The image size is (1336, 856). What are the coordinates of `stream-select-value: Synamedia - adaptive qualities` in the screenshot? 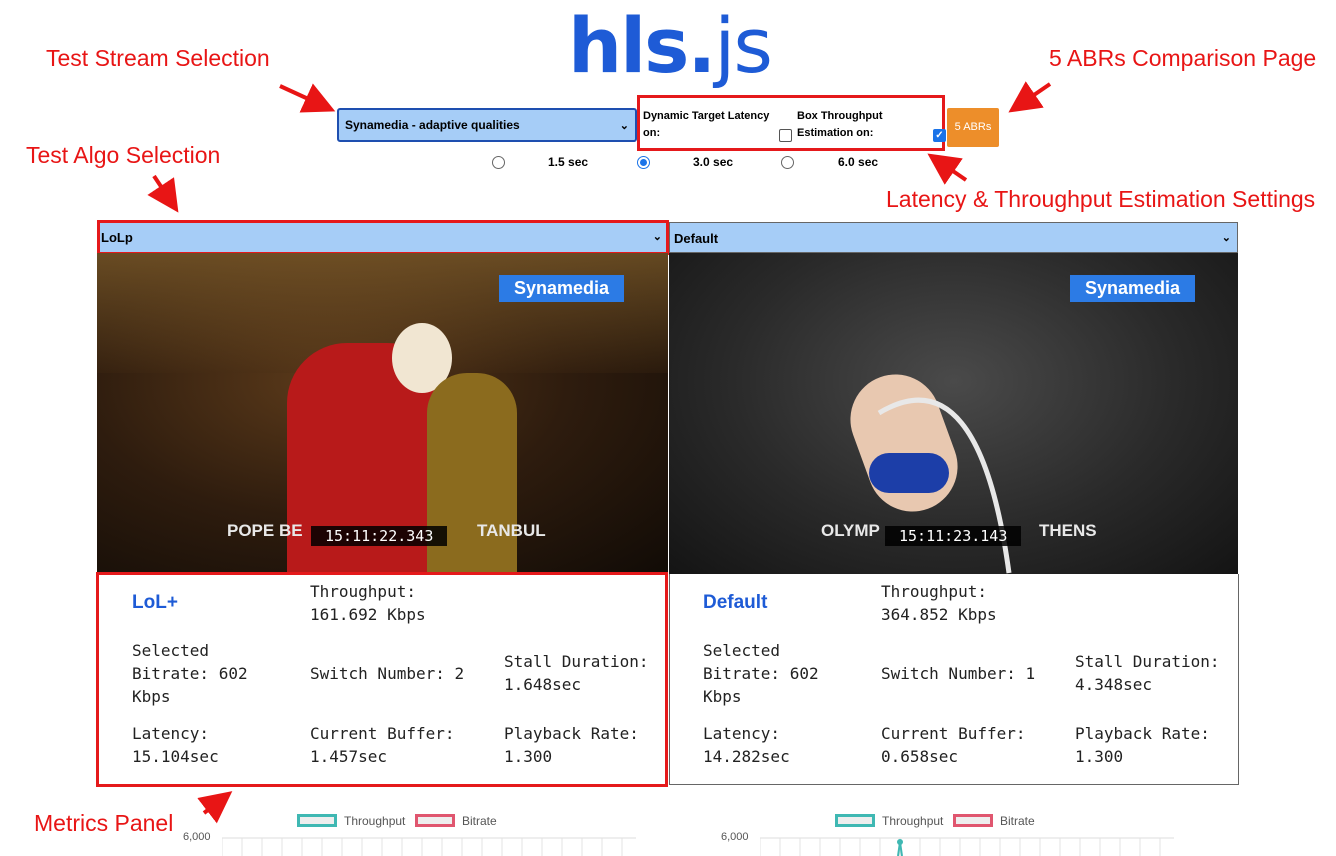 It's located at (432, 125).